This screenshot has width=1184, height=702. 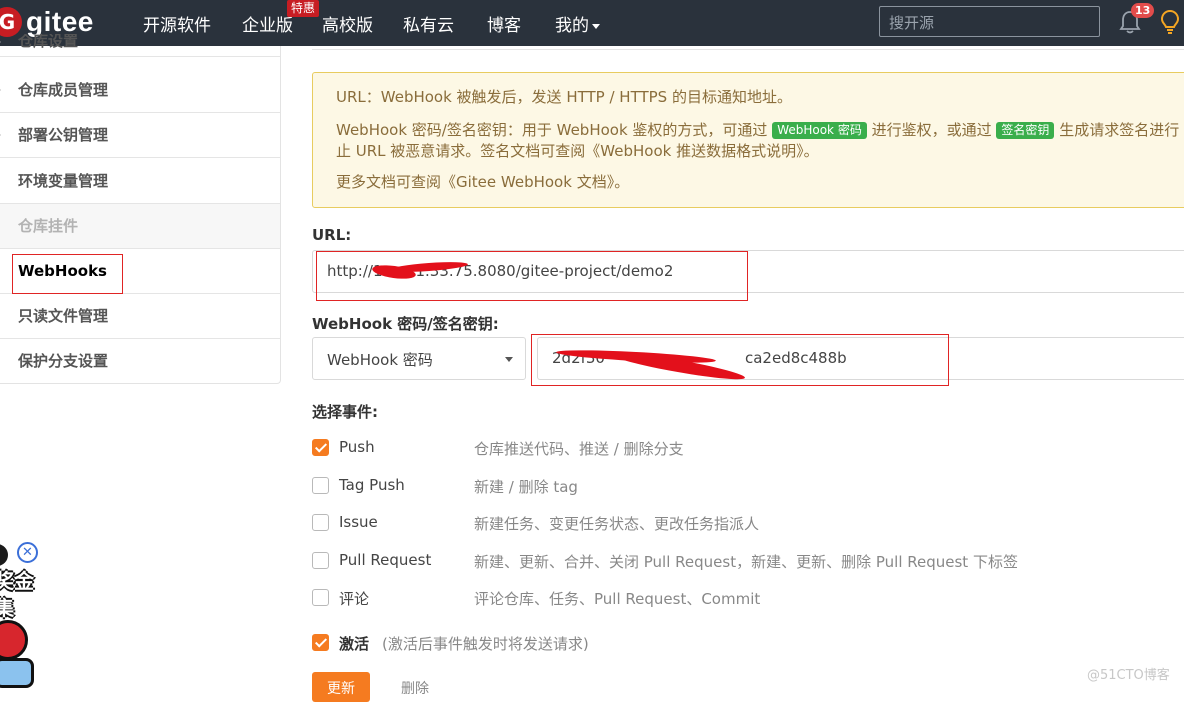 What do you see at coordinates (617, 599) in the screenshot?
I see `event-desc: 评论仓库、任务、Pull Request、Commit` at bounding box center [617, 599].